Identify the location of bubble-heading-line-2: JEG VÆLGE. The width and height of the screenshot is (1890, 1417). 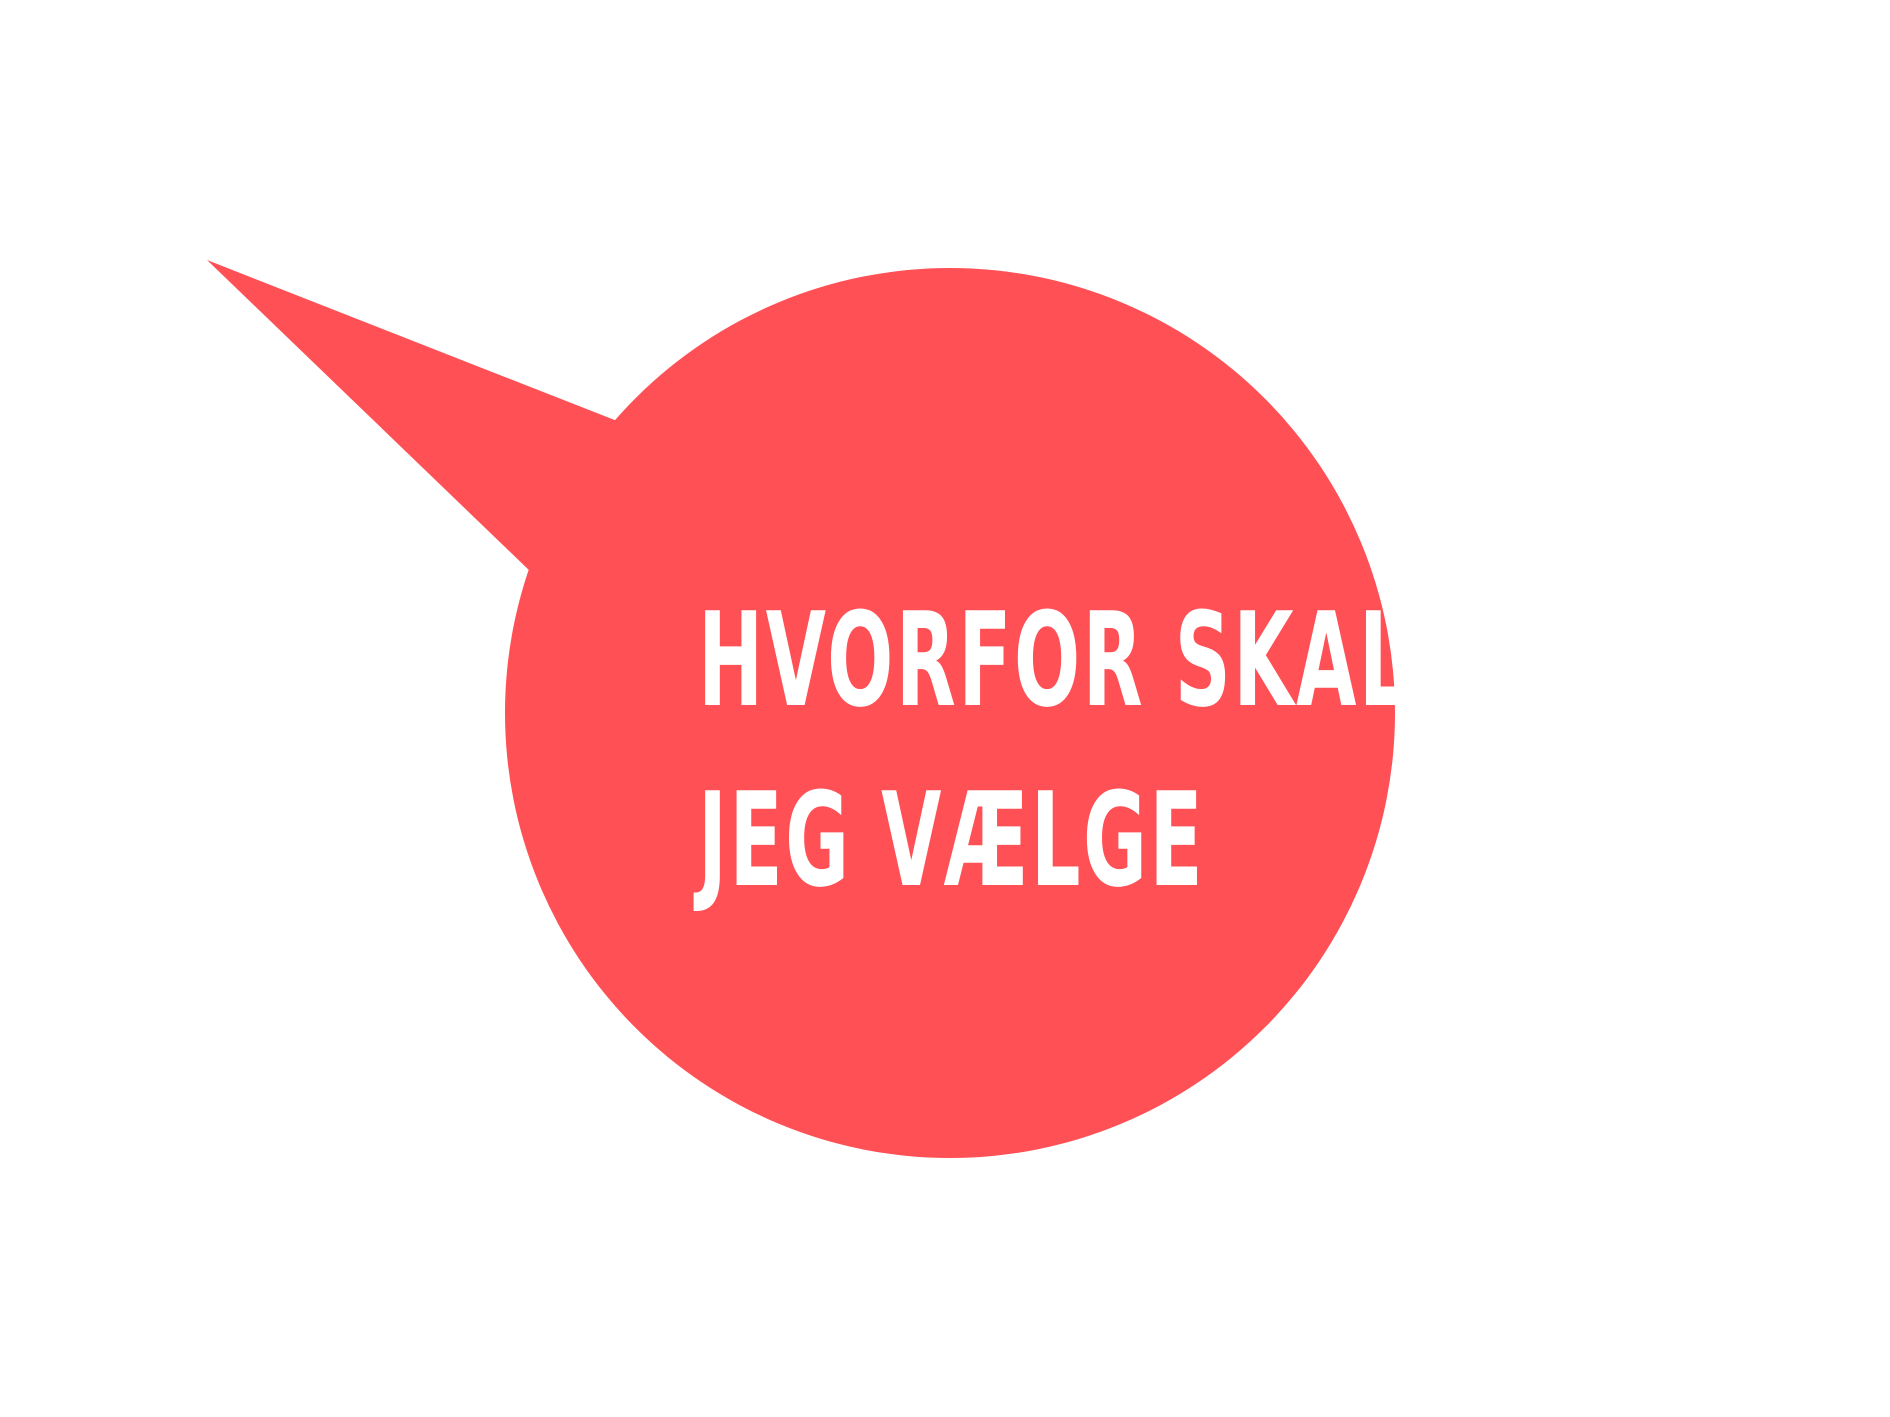
(952, 840).